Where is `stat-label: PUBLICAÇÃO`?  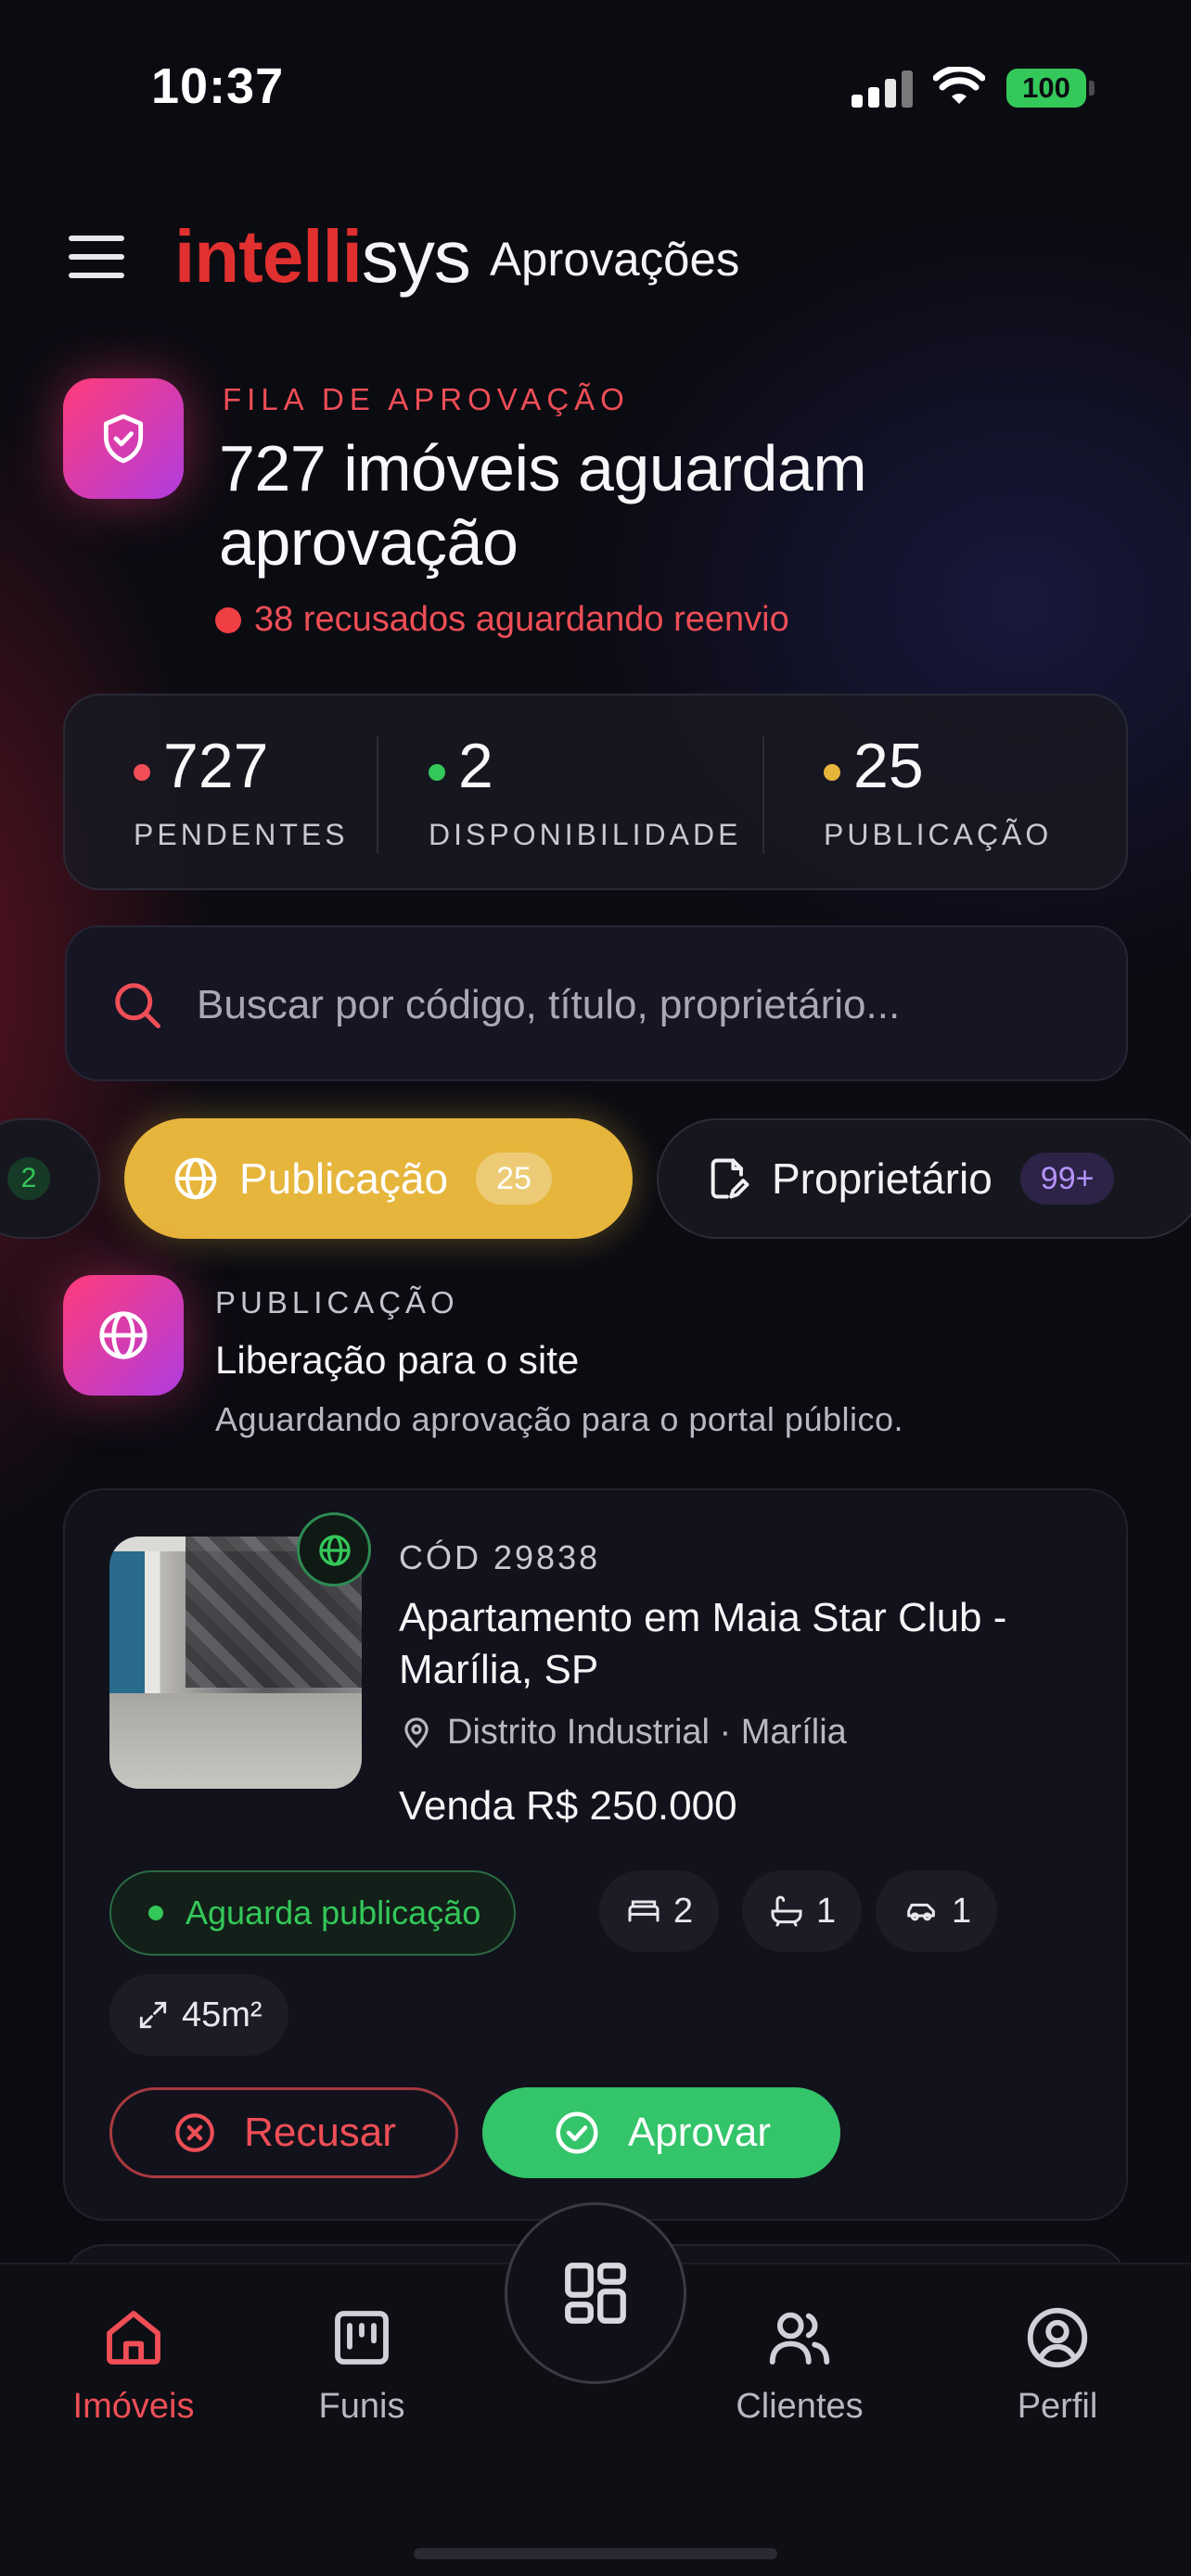 stat-label: PUBLICAÇÃO is located at coordinates (938, 834).